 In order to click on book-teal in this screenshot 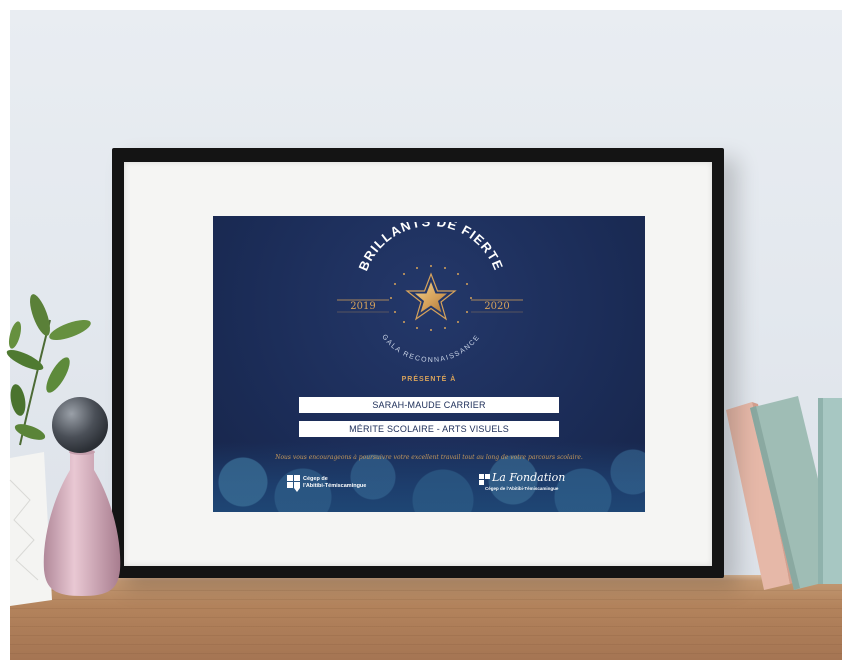, I will do `click(830, 491)`.